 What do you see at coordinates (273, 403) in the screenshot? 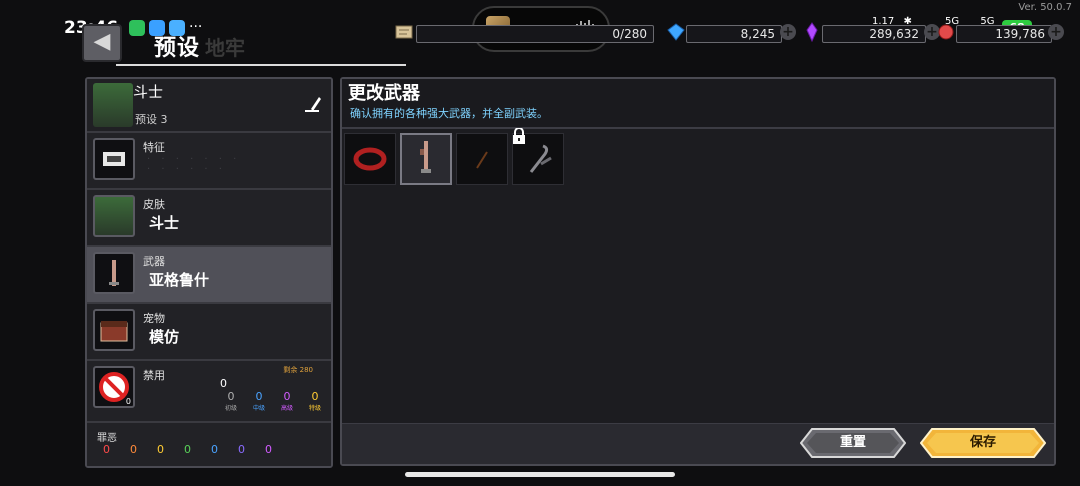
I see `ban-tiers: 0 初级 0 中级 0 高级 0 特级` at bounding box center [273, 403].